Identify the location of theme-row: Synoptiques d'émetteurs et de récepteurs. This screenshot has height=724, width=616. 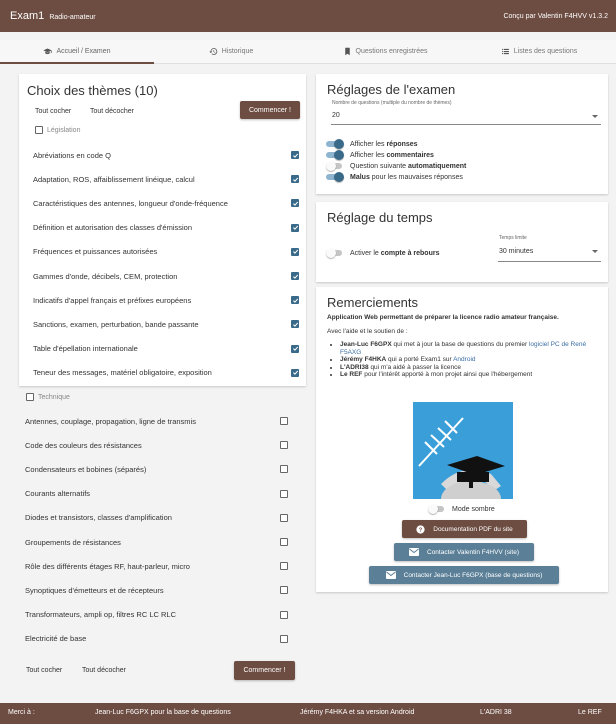
(158, 590).